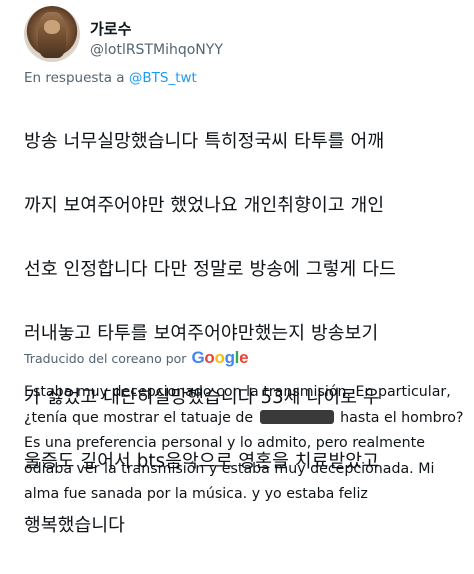 The image size is (474, 574). Describe the element at coordinates (163, 78) in the screenshot. I see `reply-mention-link: @BTS_twt` at that location.